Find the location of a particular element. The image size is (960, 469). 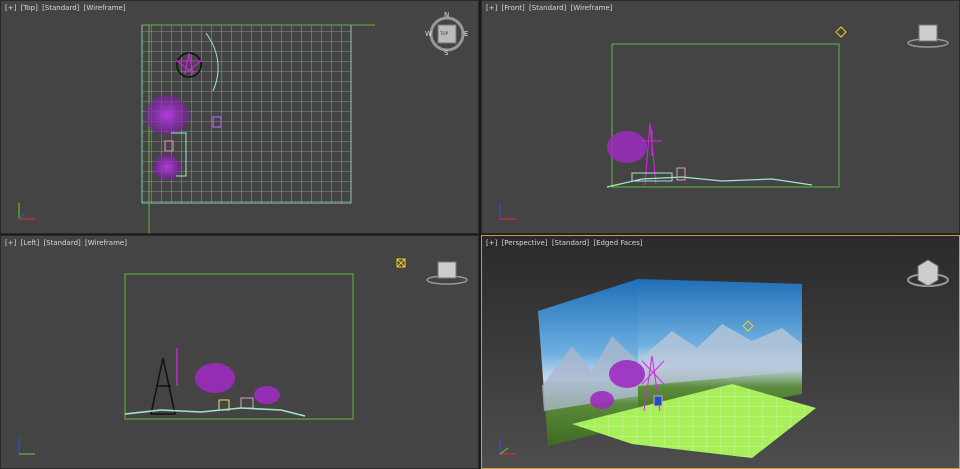

camera-target-icon is located at coordinates (401, 263).